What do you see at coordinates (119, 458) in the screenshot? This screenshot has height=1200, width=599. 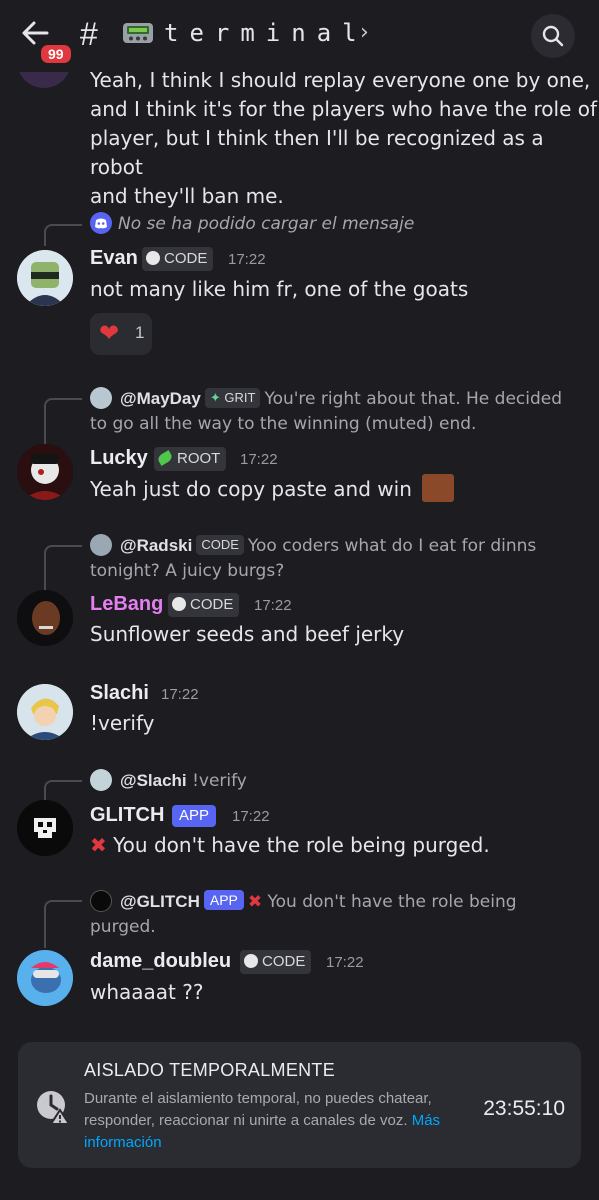 I see `author-name: Lucky` at bounding box center [119, 458].